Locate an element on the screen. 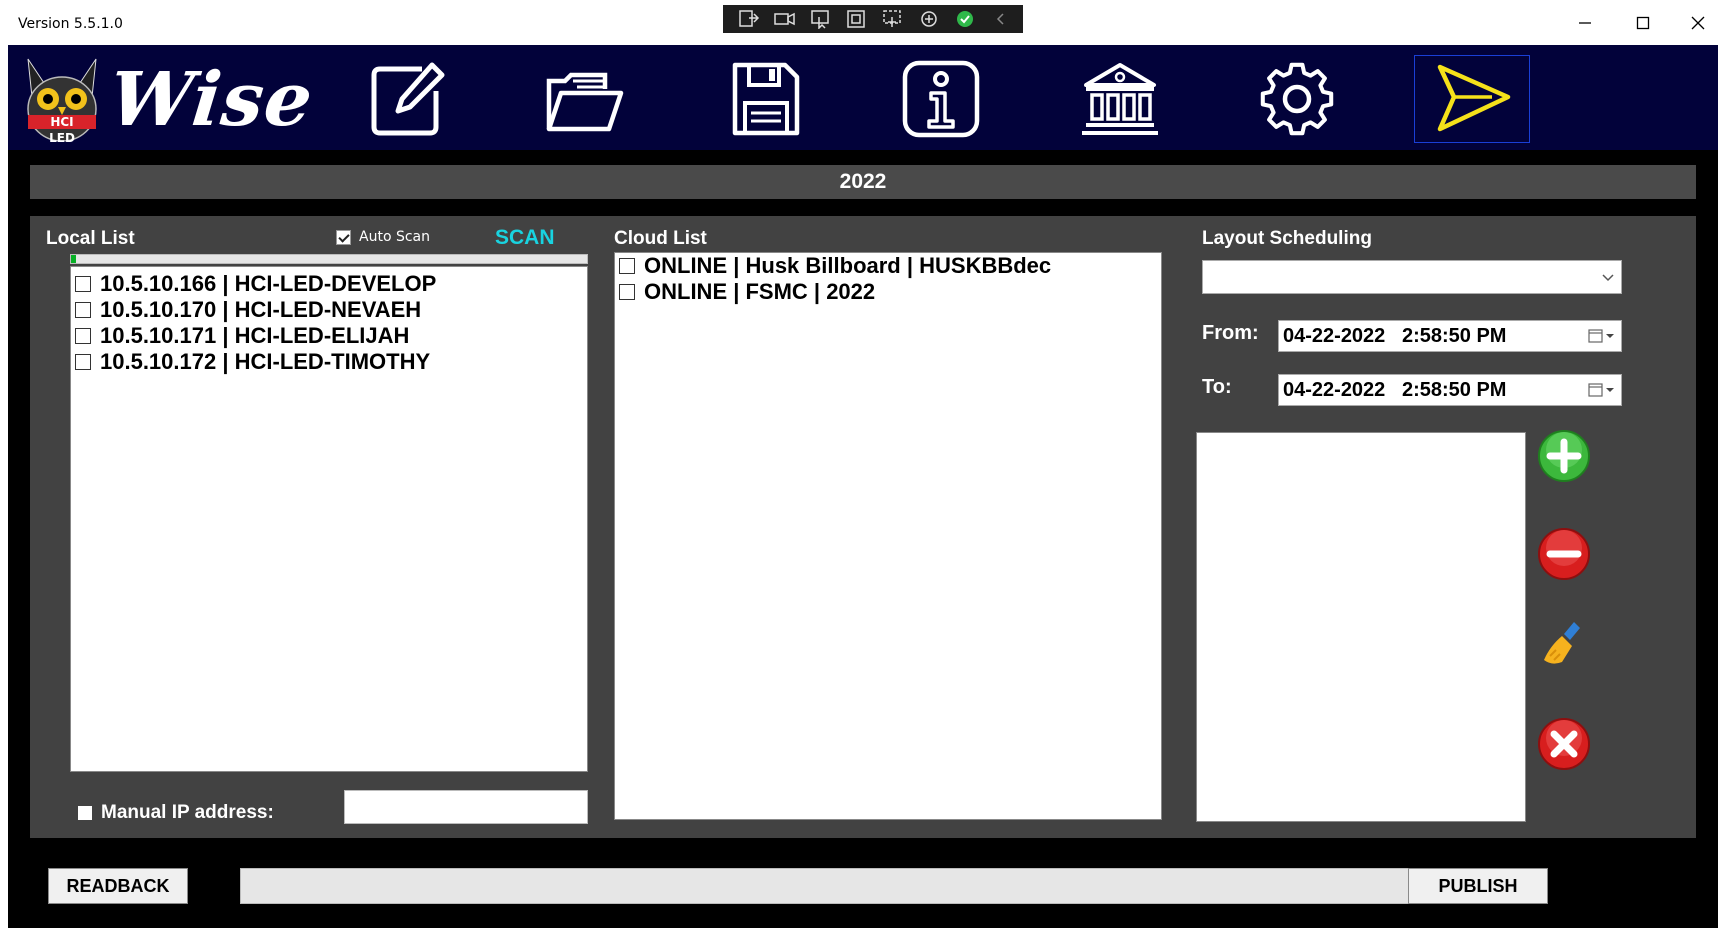 This screenshot has height=928, width=1718. send-icon is located at coordinates (1474, 98).